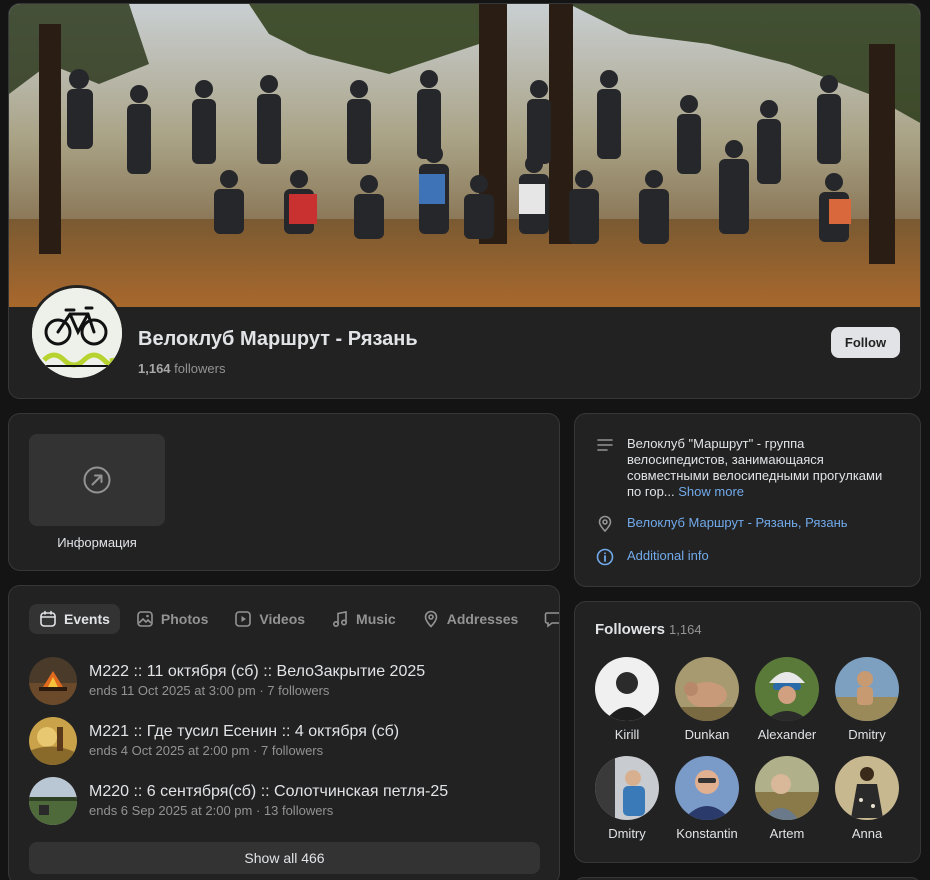  I want to click on tab-events: Events, so click(74, 619).